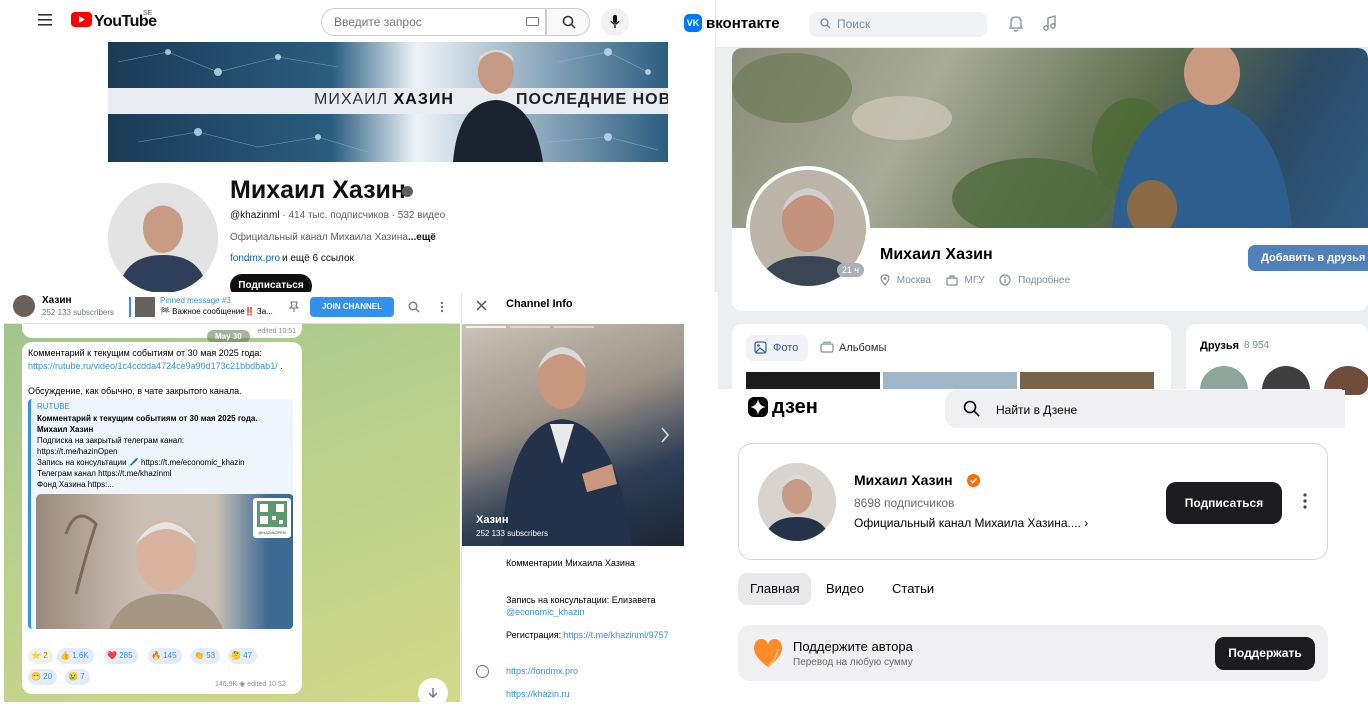 This screenshot has width=1368, height=708. Describe the element at coordinates (775, 589) in the screenshot. I see `tab-main: Главная` at that location.